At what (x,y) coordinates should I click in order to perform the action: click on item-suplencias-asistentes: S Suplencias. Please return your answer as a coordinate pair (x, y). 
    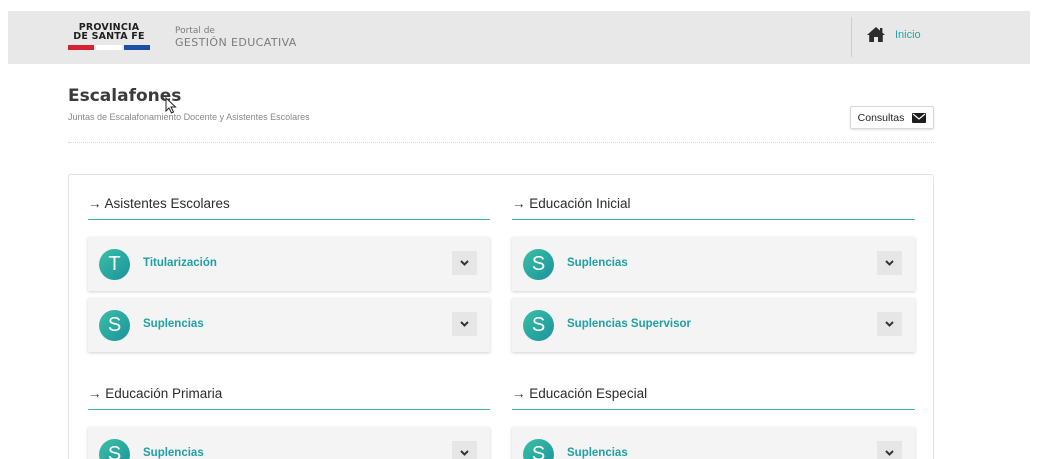
    Looking at the image, I should click on (289, 325).